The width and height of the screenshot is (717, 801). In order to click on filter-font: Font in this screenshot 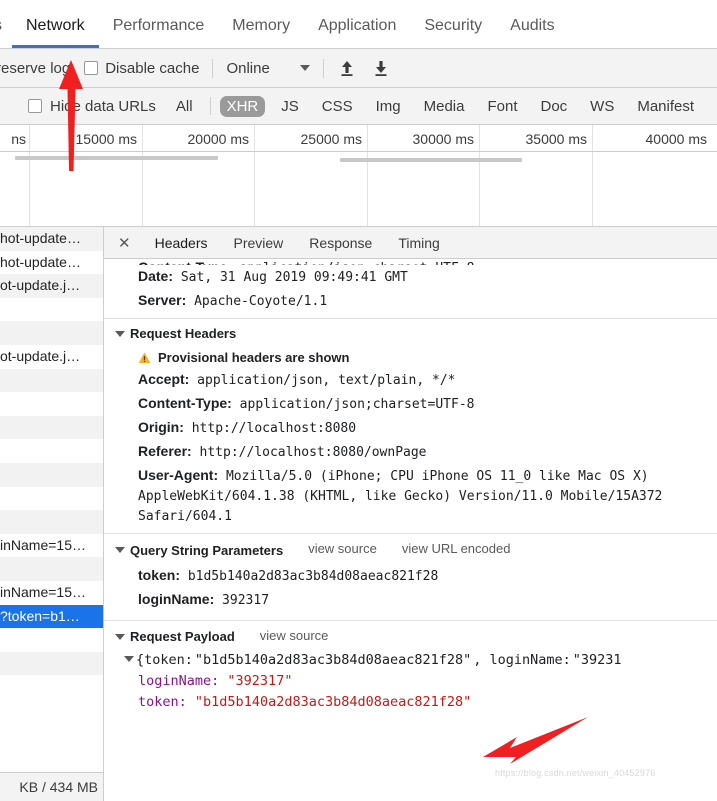, I will do `click(502, 106)`.